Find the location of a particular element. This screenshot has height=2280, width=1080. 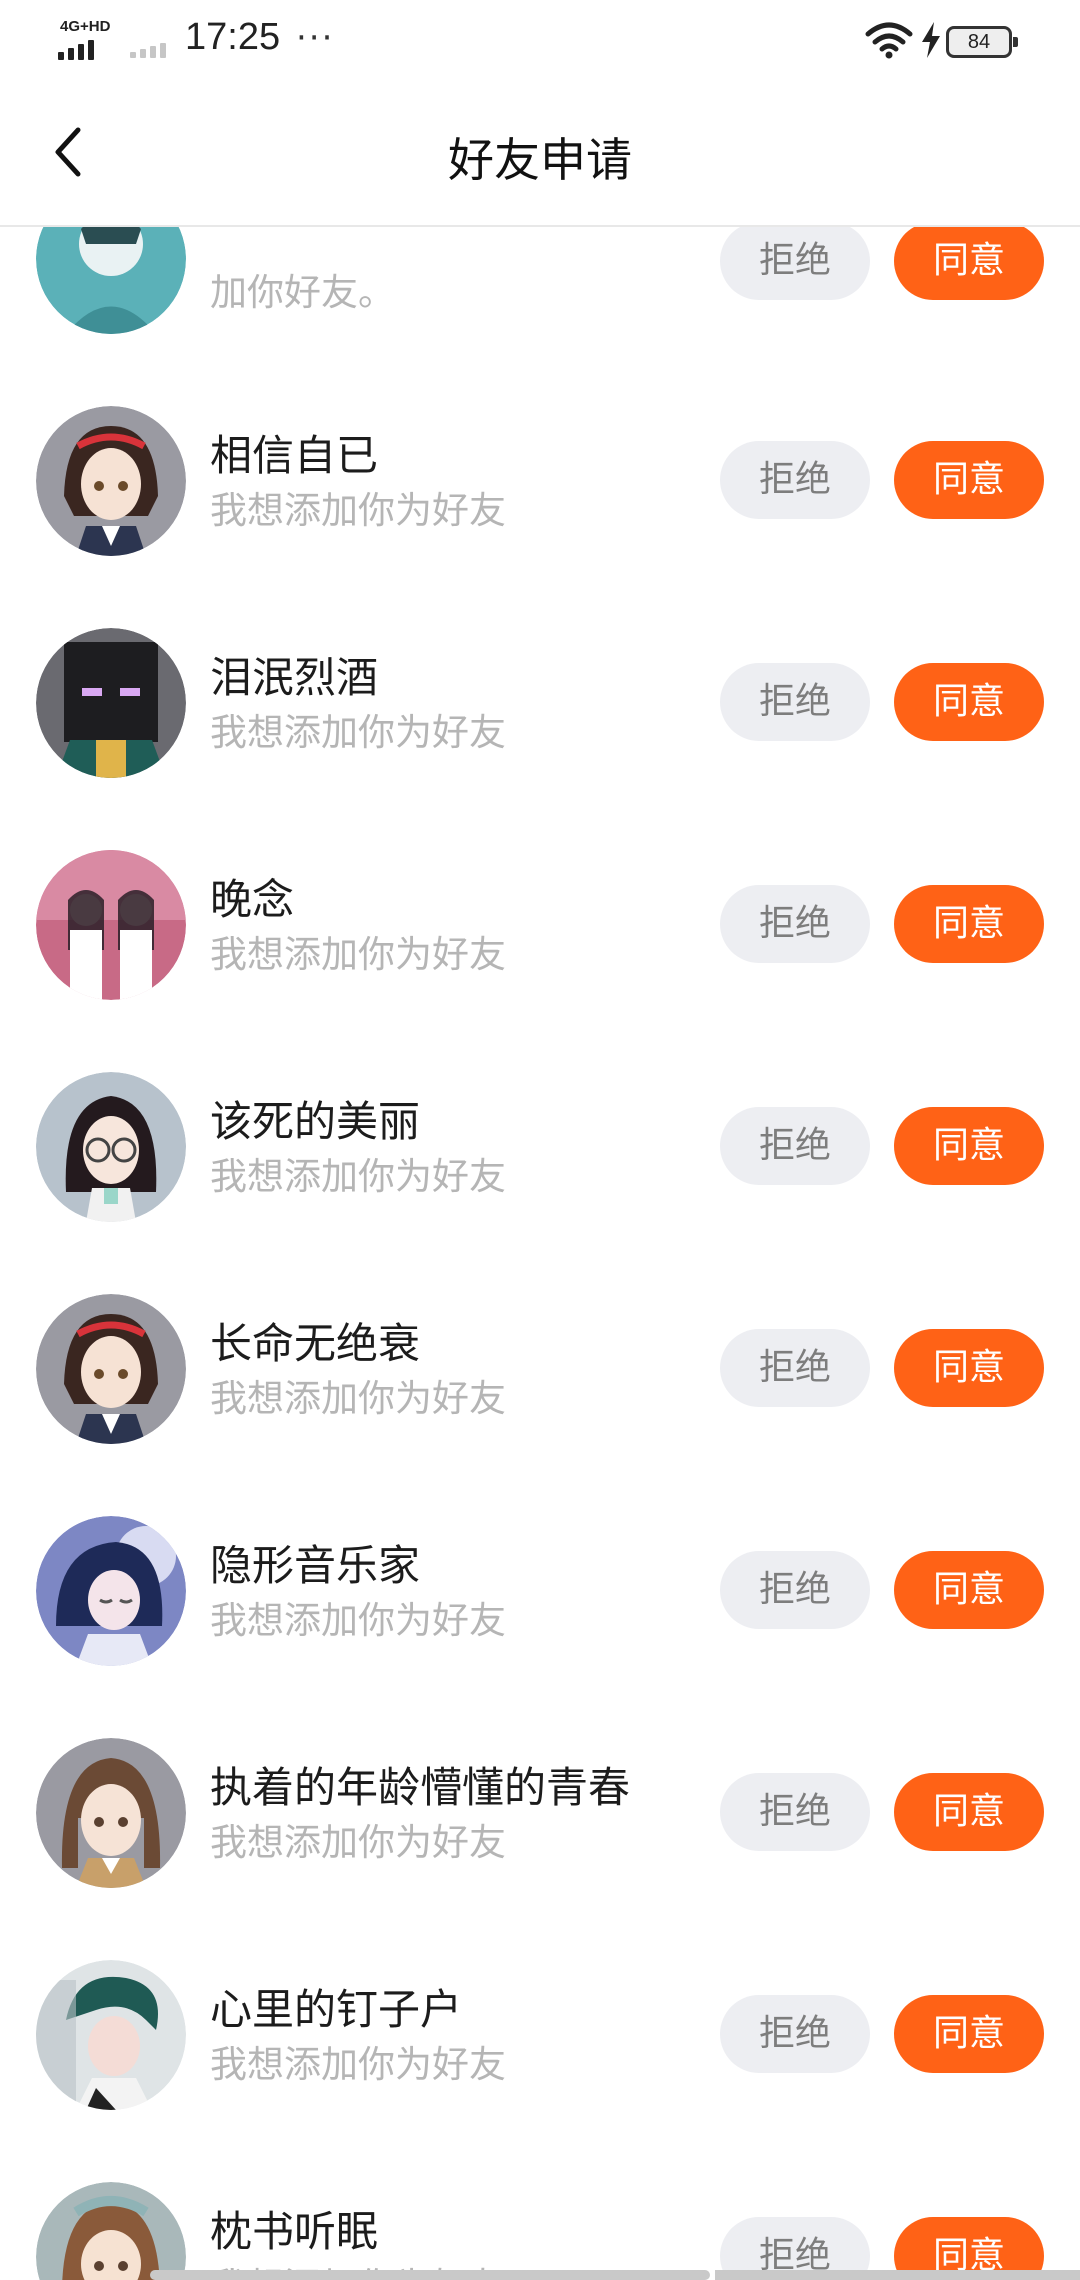

friend-request-row: 长命无绝衰 我想添加你为好友 拒绝 同意 is located at coordinates (540, 1371).